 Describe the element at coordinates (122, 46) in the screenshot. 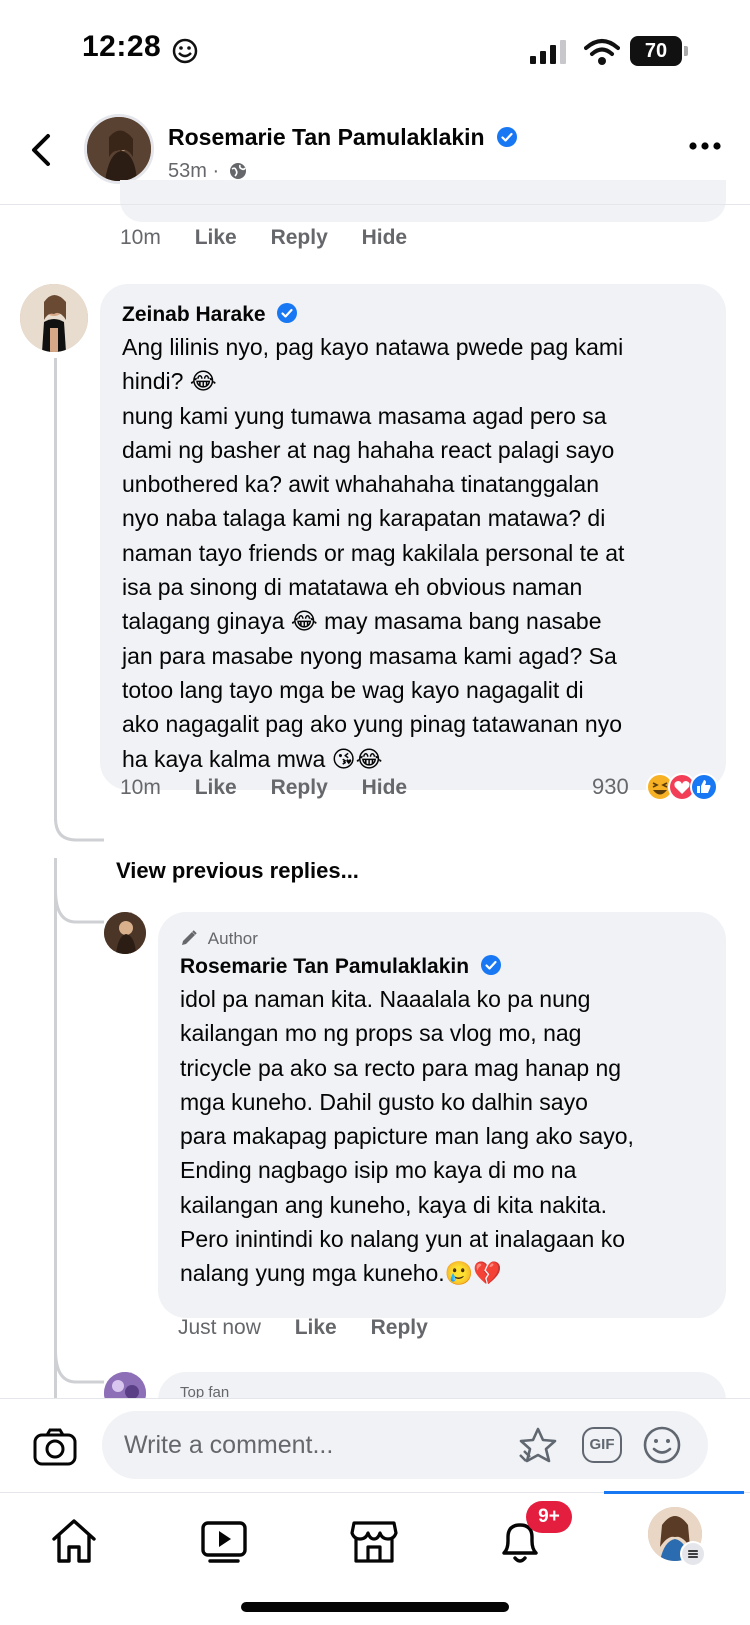

I see `status-time: 12:28` at that location.